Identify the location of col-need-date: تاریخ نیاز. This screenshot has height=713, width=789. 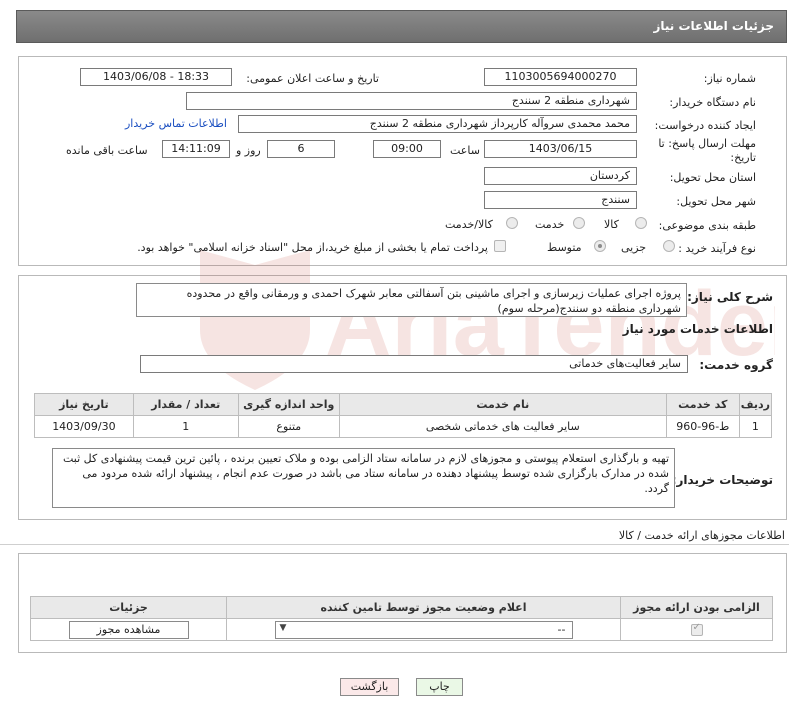
(84, 404).